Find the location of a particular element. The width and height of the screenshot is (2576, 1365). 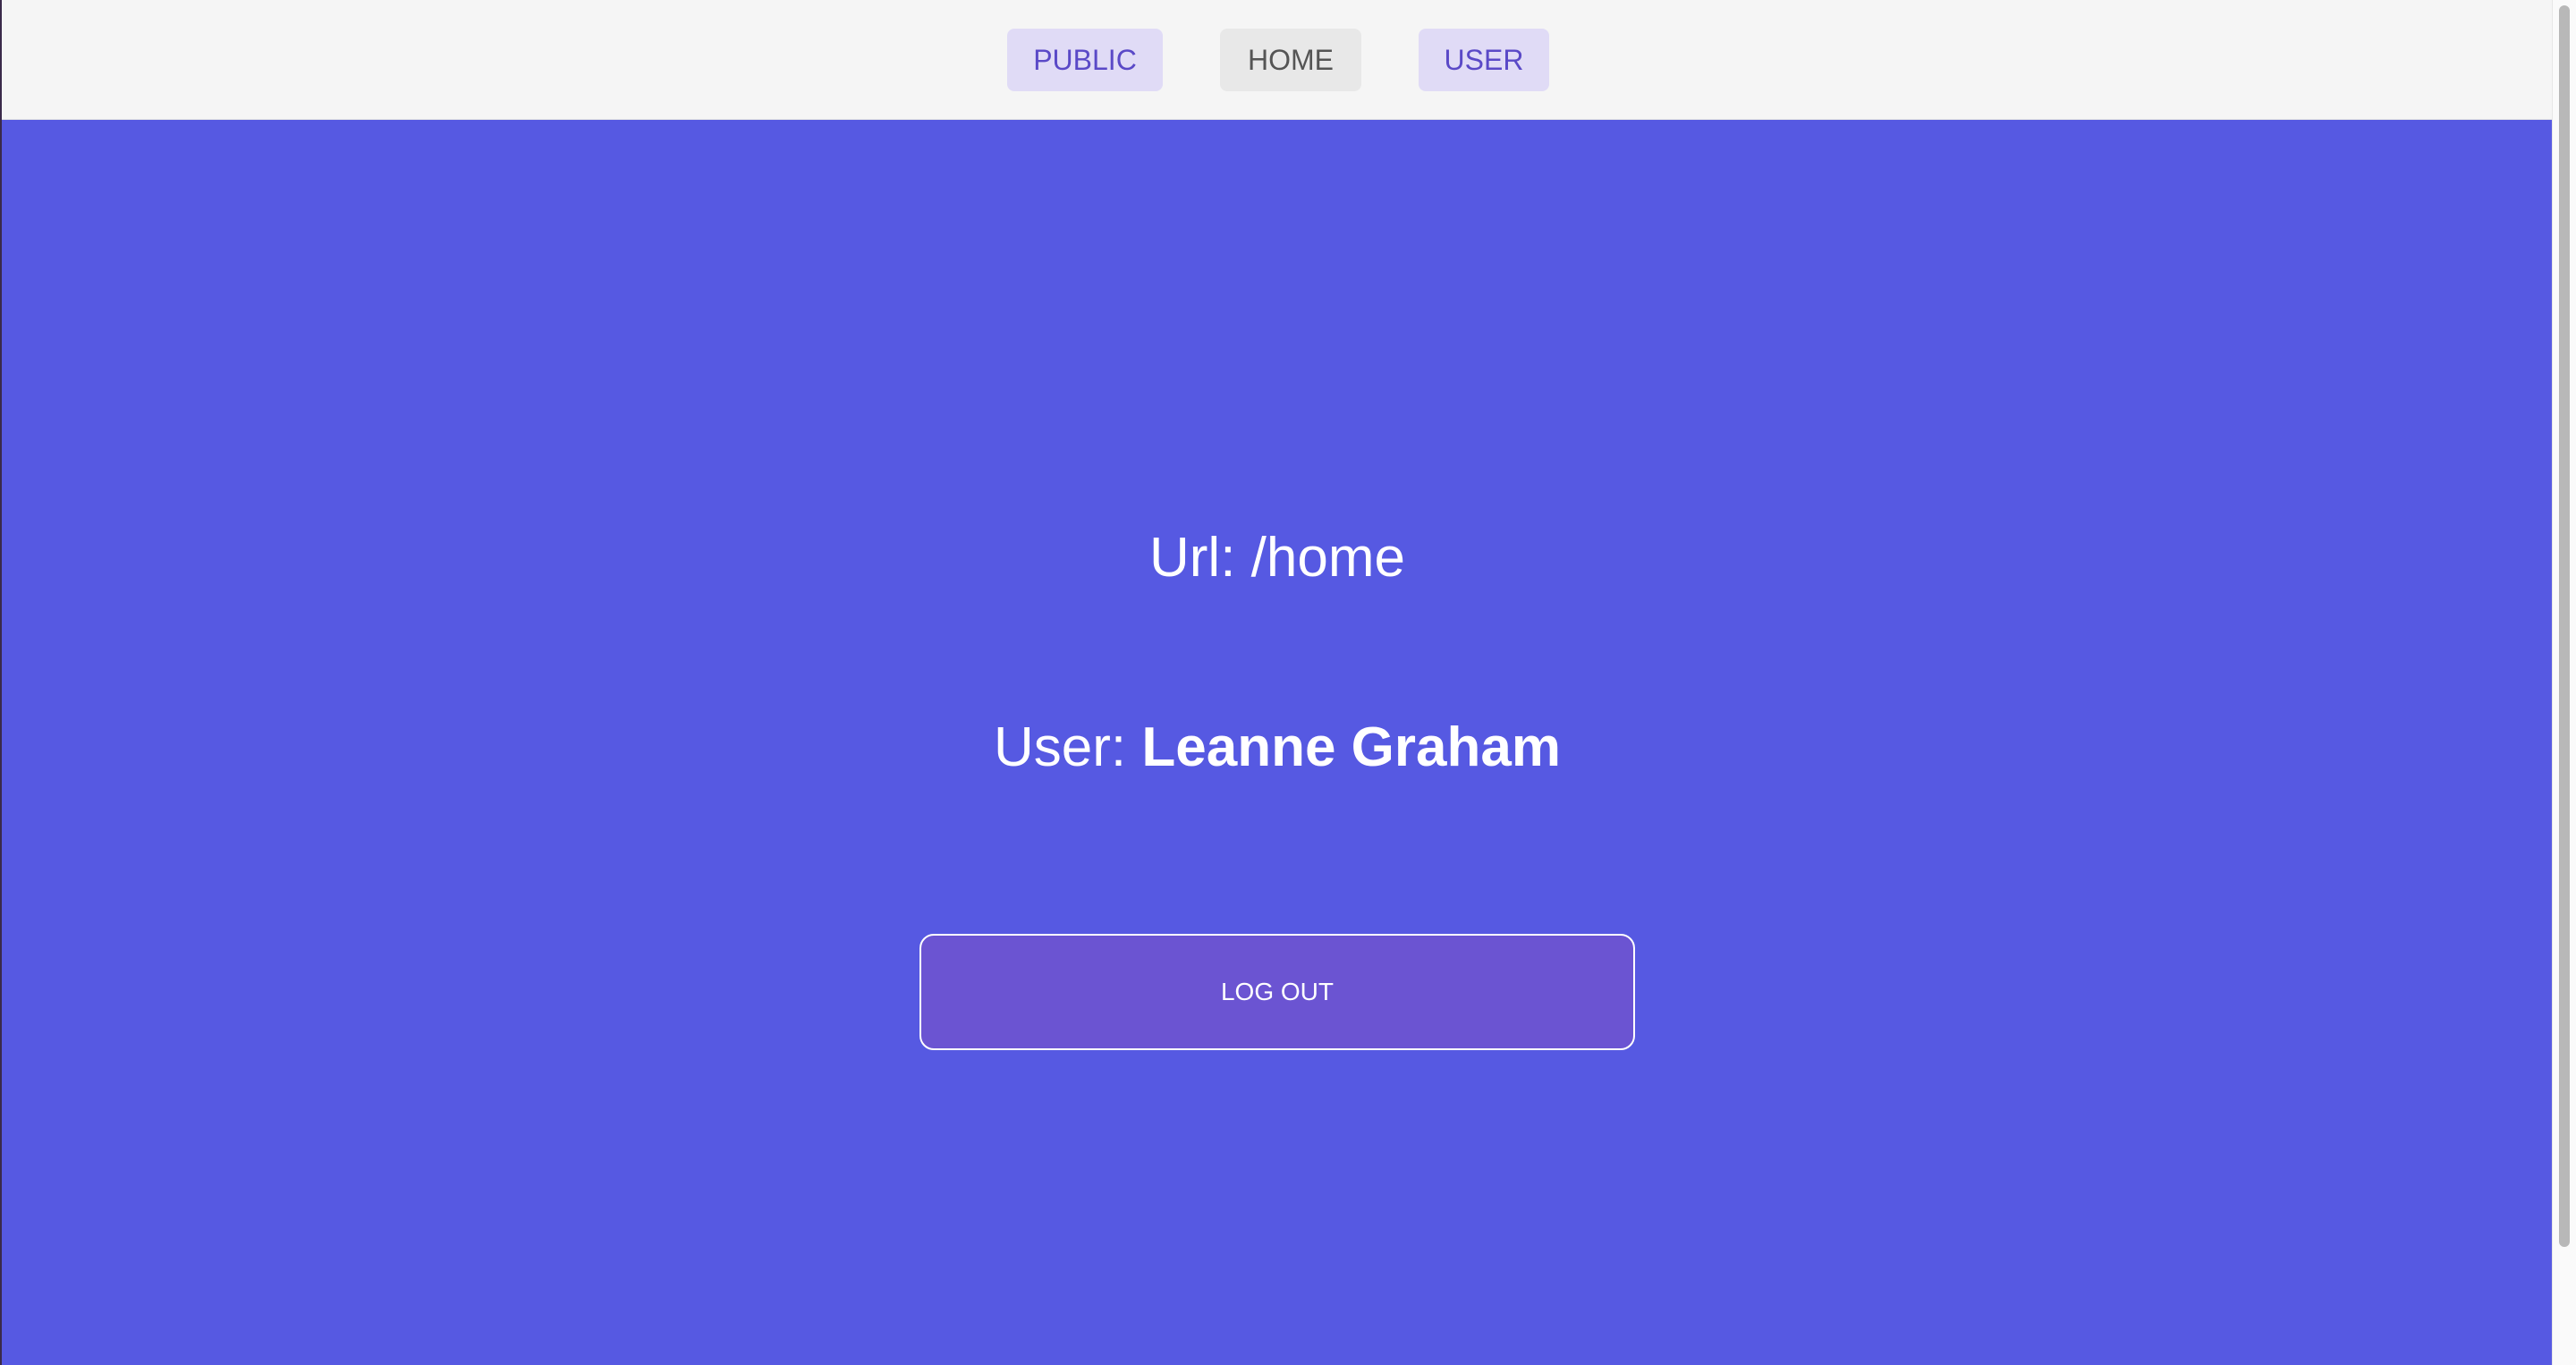

user-text: User: Leanne Graham is located at coordinates (1277, 748).